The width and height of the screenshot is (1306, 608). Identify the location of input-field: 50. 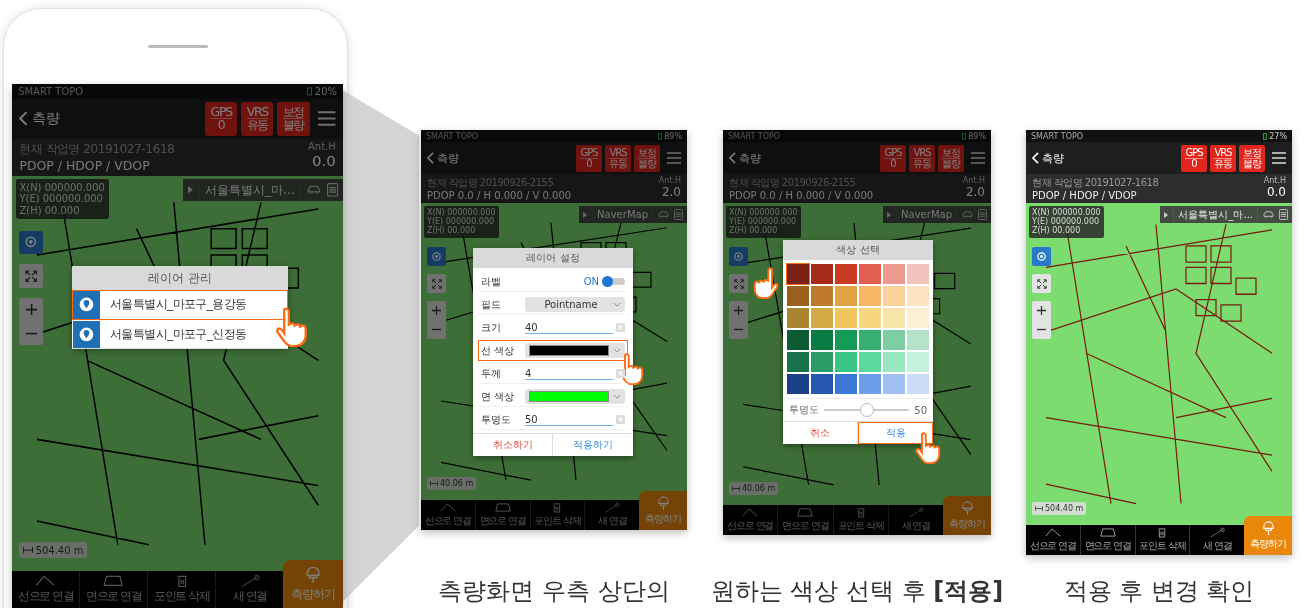
(569, 419).